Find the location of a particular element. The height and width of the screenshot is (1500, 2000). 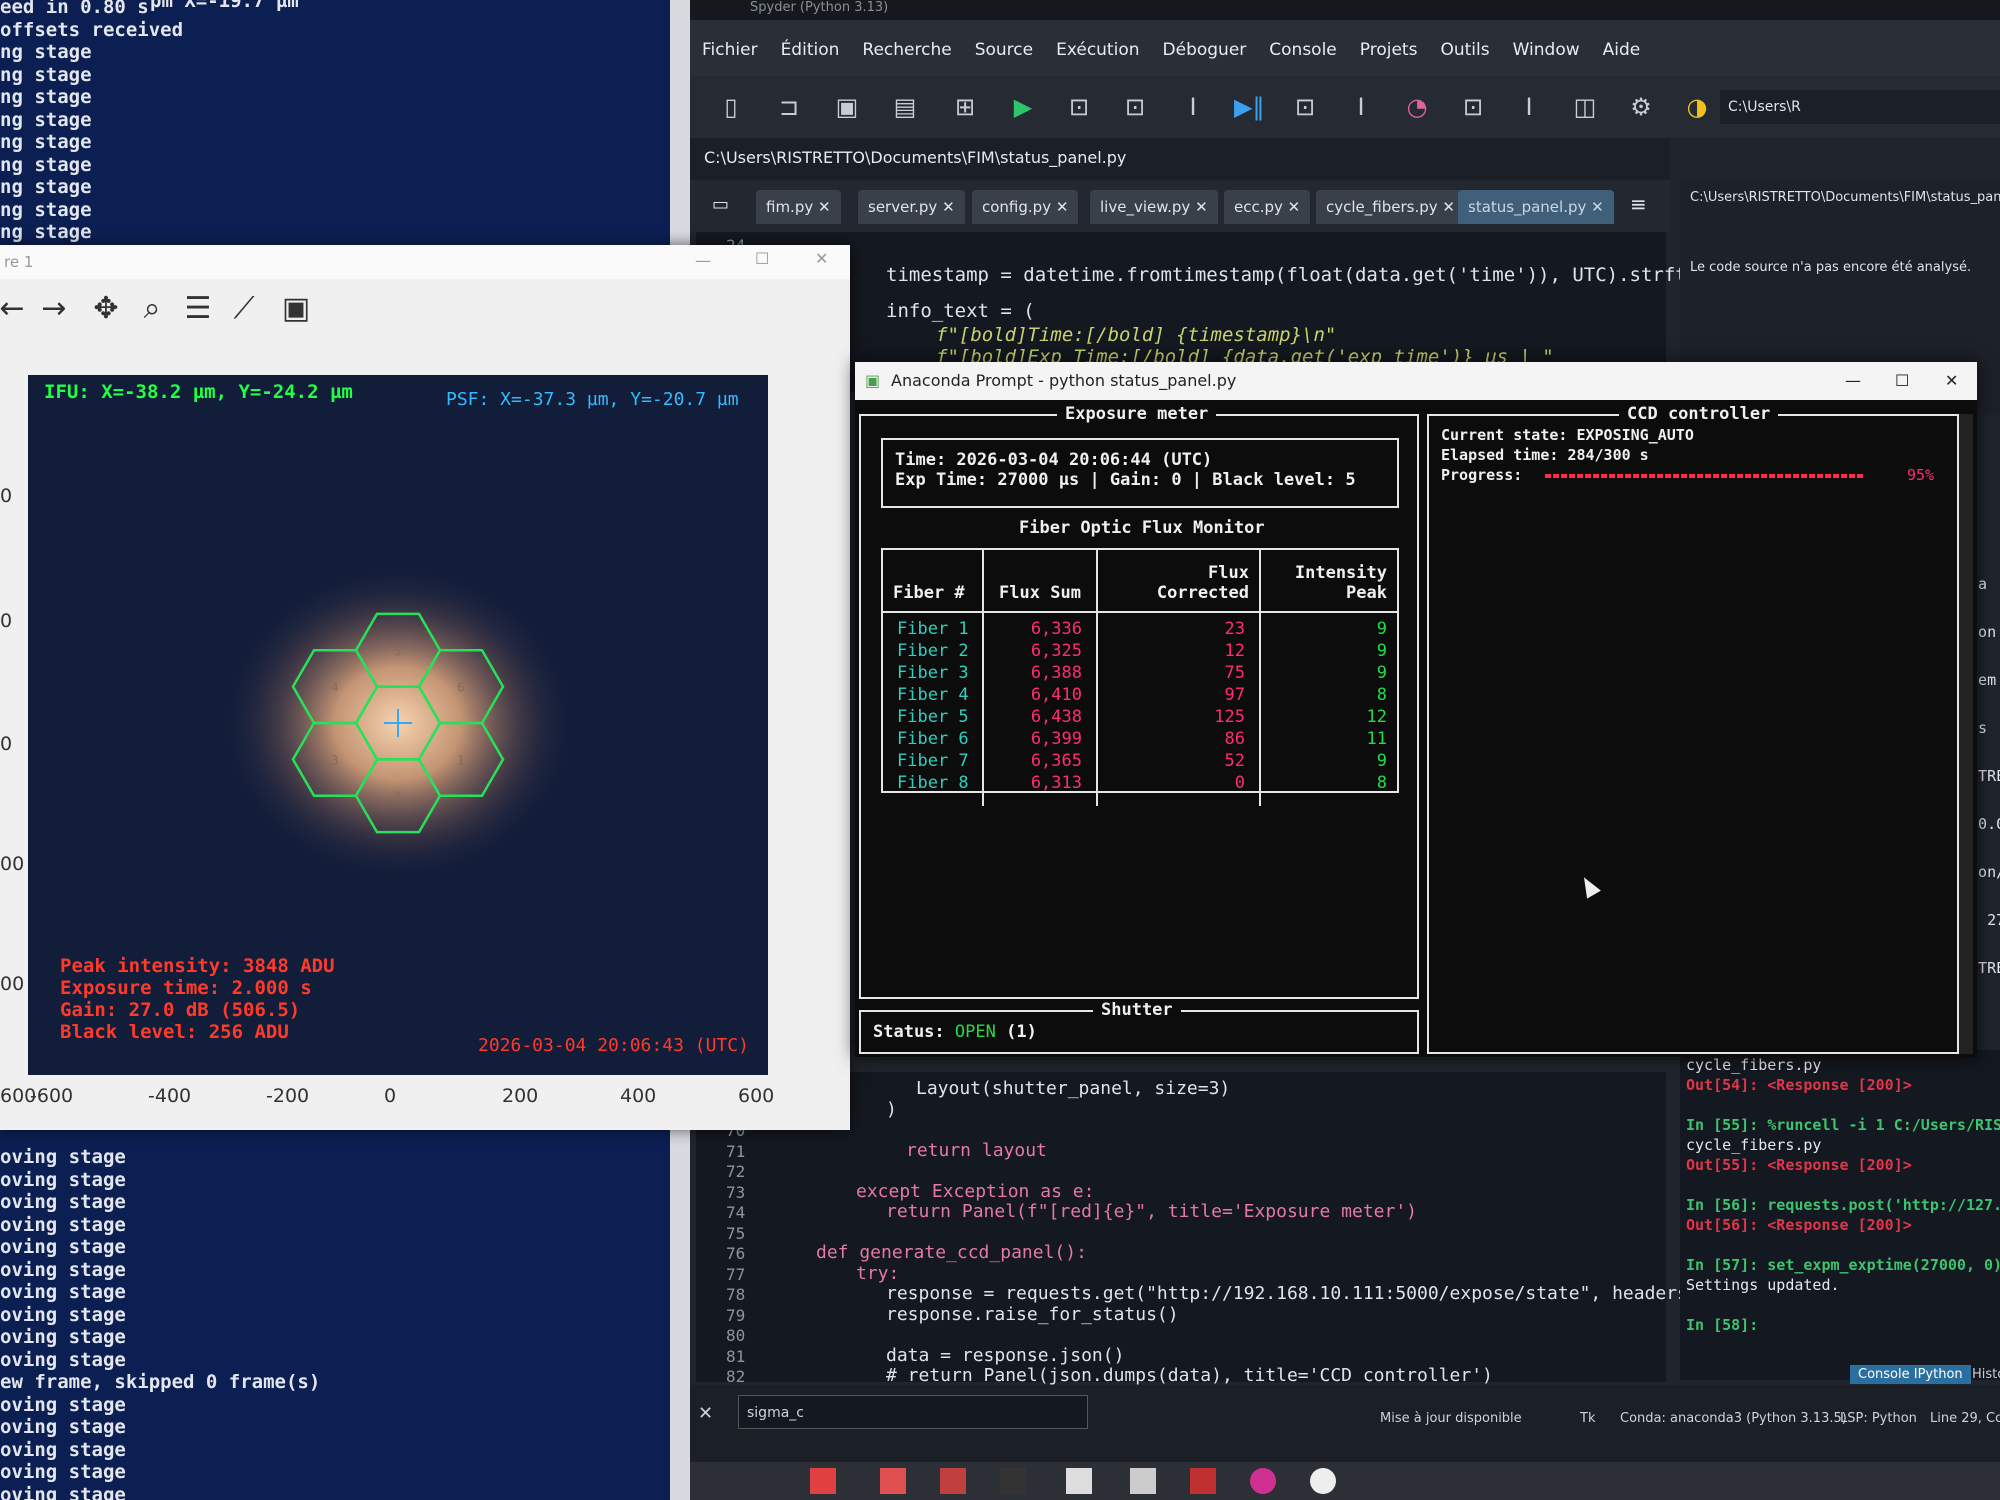

tab-ecc: ecc.py ✕ is located at coordinates (1267, 207).